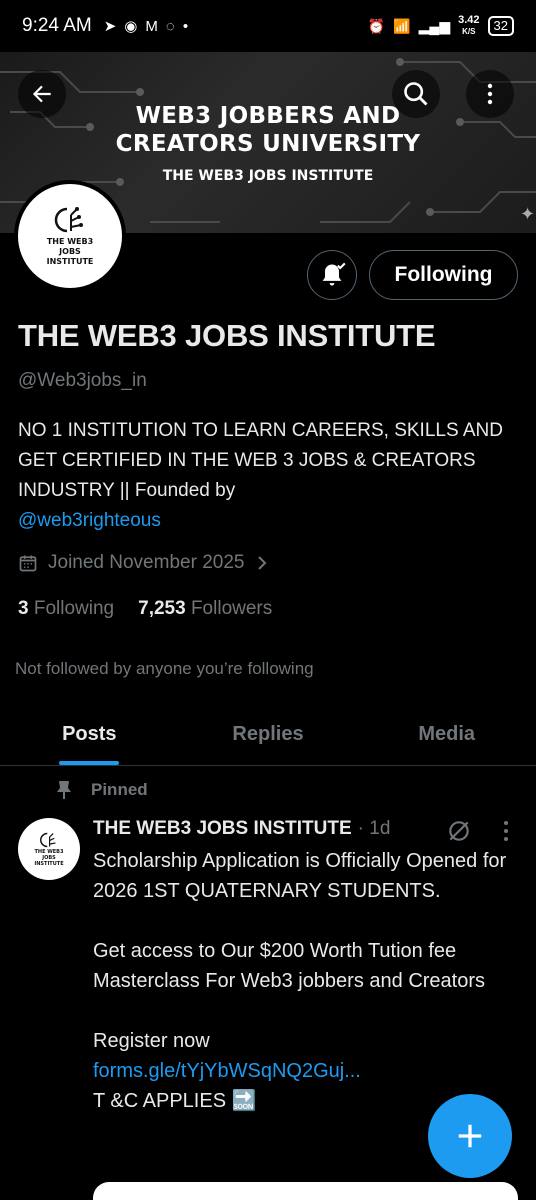  Describe the element at coordinates (376, 25) in the screenshot. I see `alarm-icon: ⏰` at that location.